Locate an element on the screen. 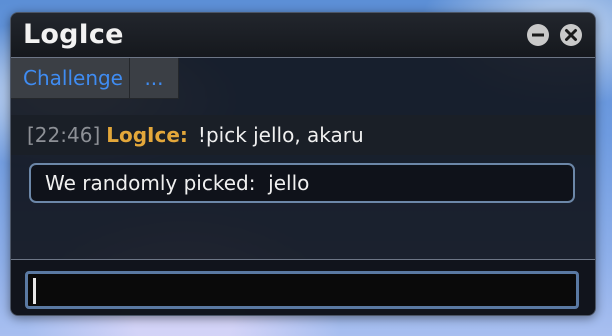 Image resolution: width=612 pixels, height=336 pixels. close-button is located at coordinates (571, 35).